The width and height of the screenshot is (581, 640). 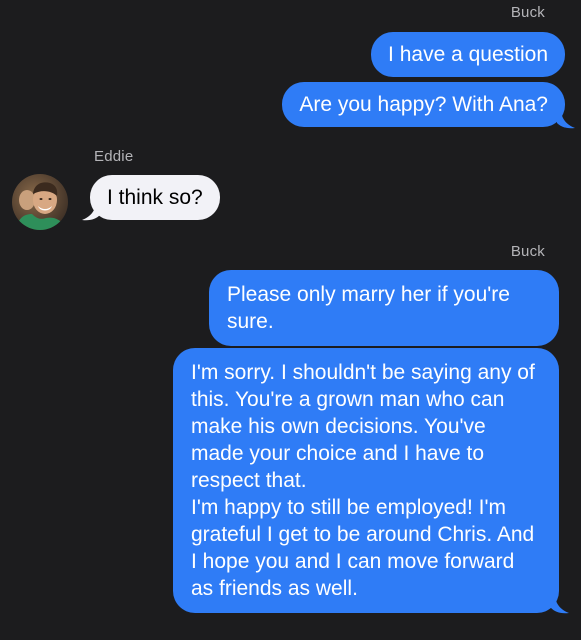 What do you see at coordinates (155, 197) in the screenshot?
I see `message-bubble-incoming: I think so?` at bounding box center [155, 197].